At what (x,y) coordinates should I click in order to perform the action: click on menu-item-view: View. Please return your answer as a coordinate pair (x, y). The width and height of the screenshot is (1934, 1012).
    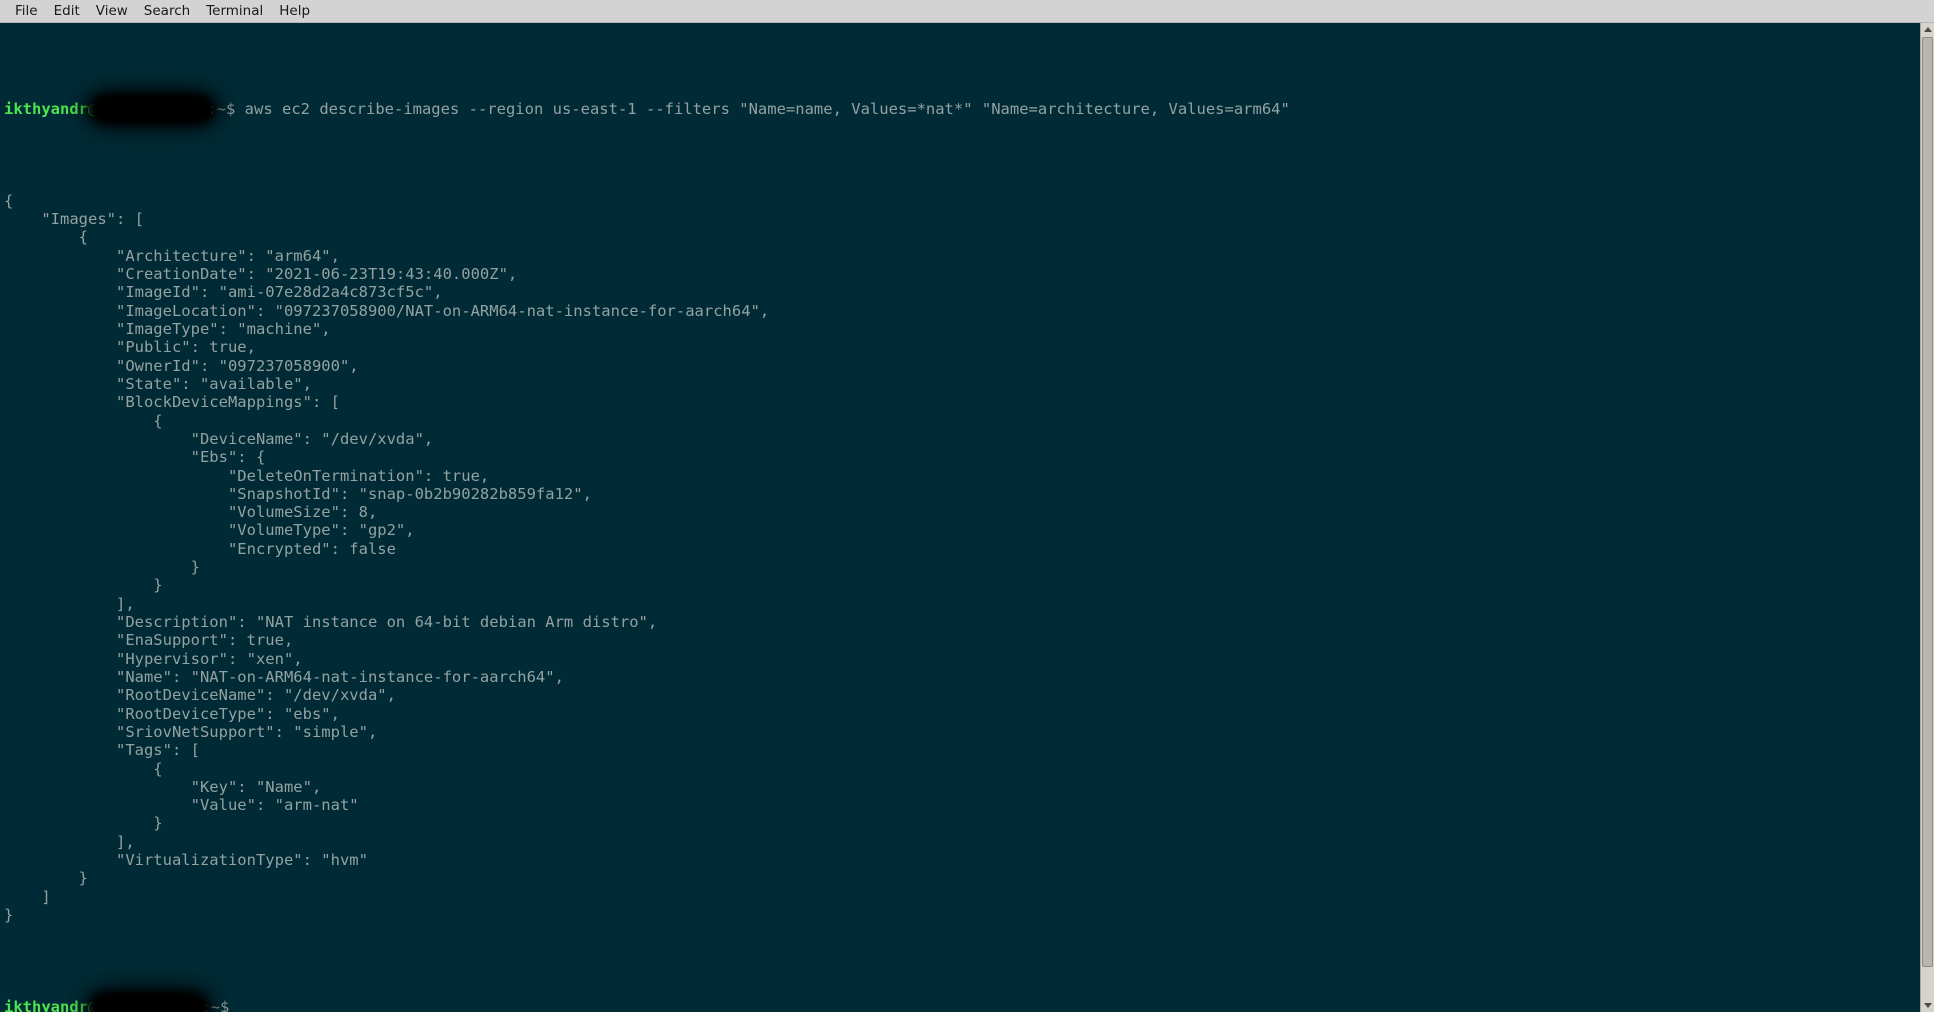
    Looking at the image, I should click on (112, 11).